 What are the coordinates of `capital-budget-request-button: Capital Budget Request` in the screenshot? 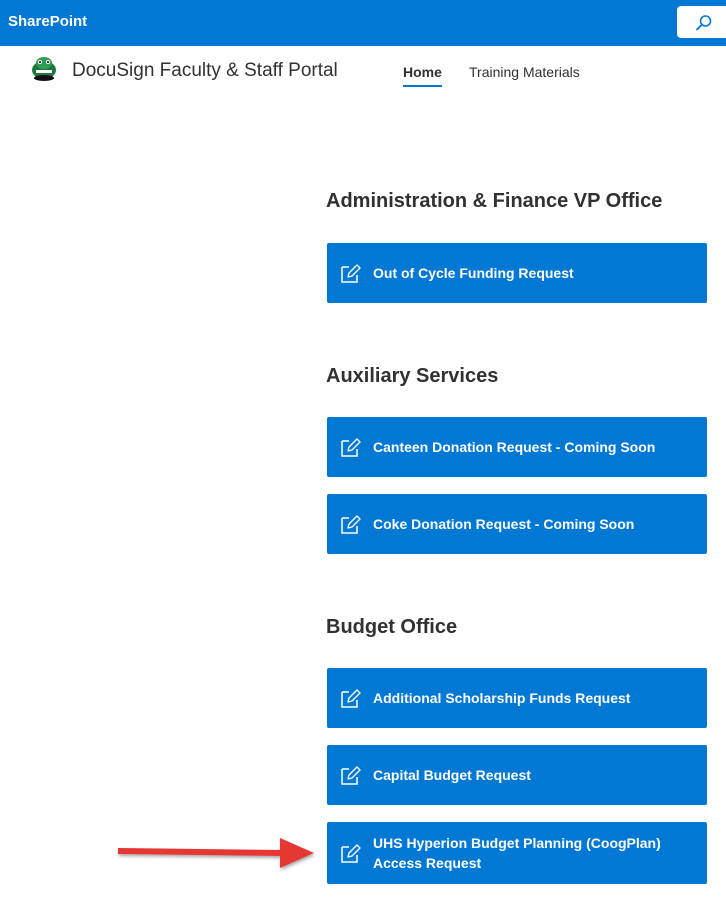 It's located at (517, 775).